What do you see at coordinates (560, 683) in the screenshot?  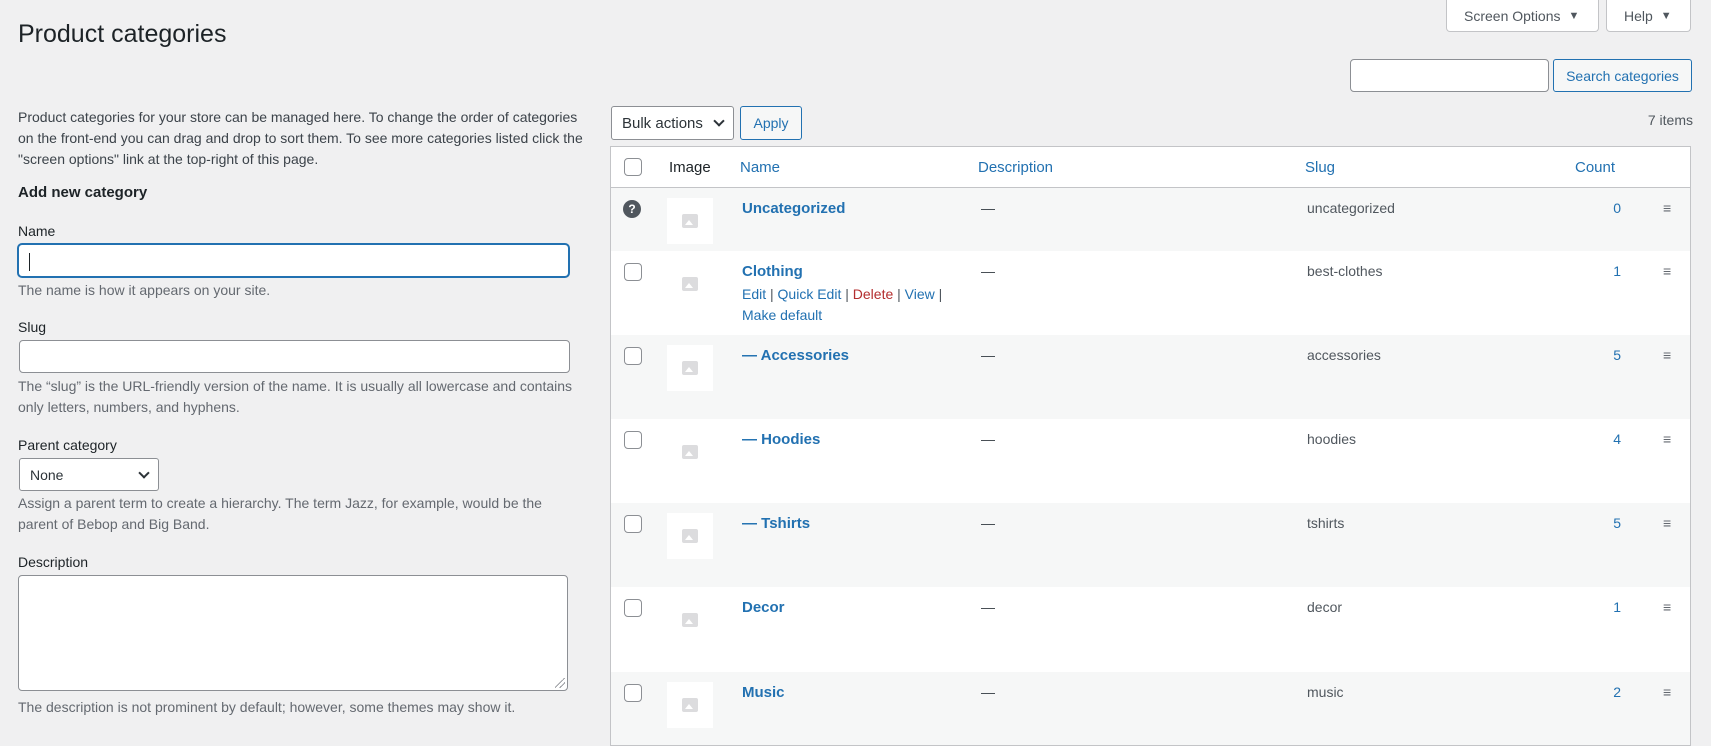 I see `resize-handle-icon` at bounding box center [560, 683].